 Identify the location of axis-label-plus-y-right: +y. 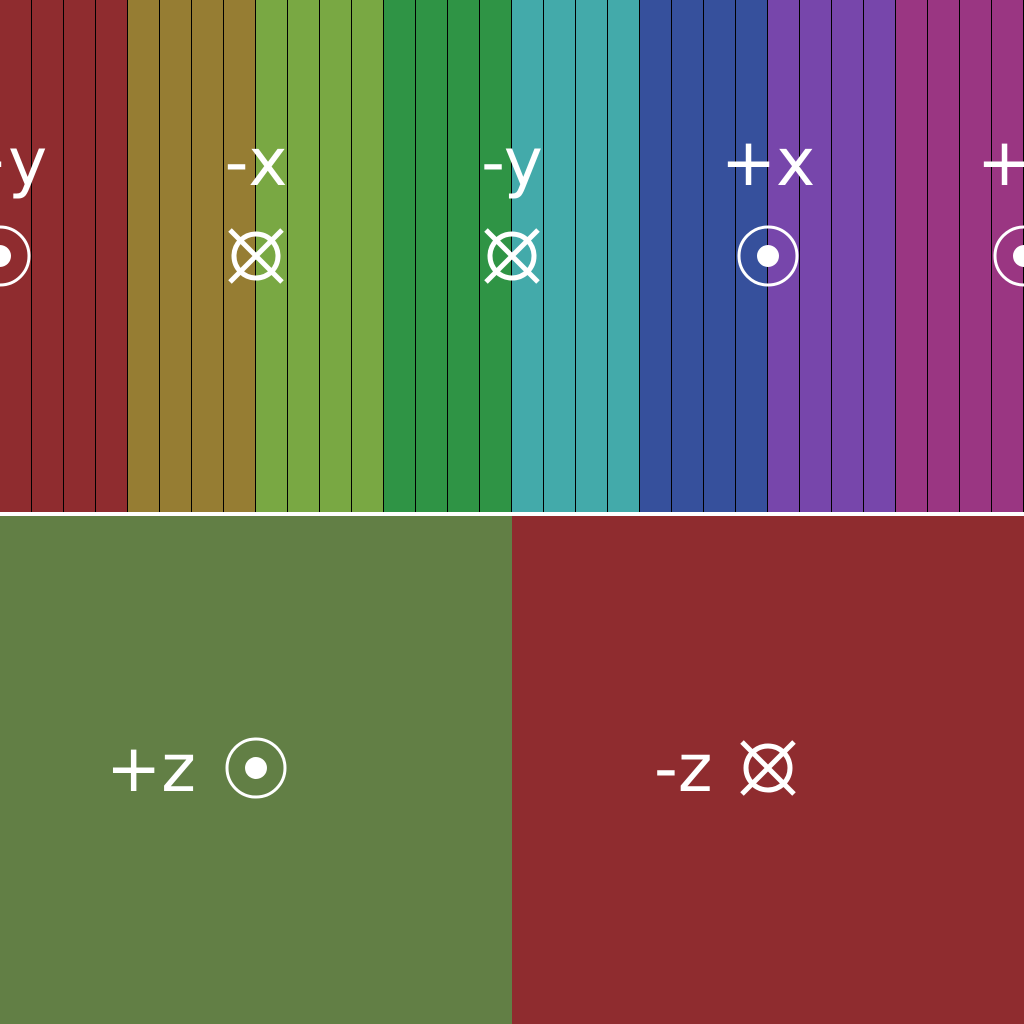
(1000, 162).